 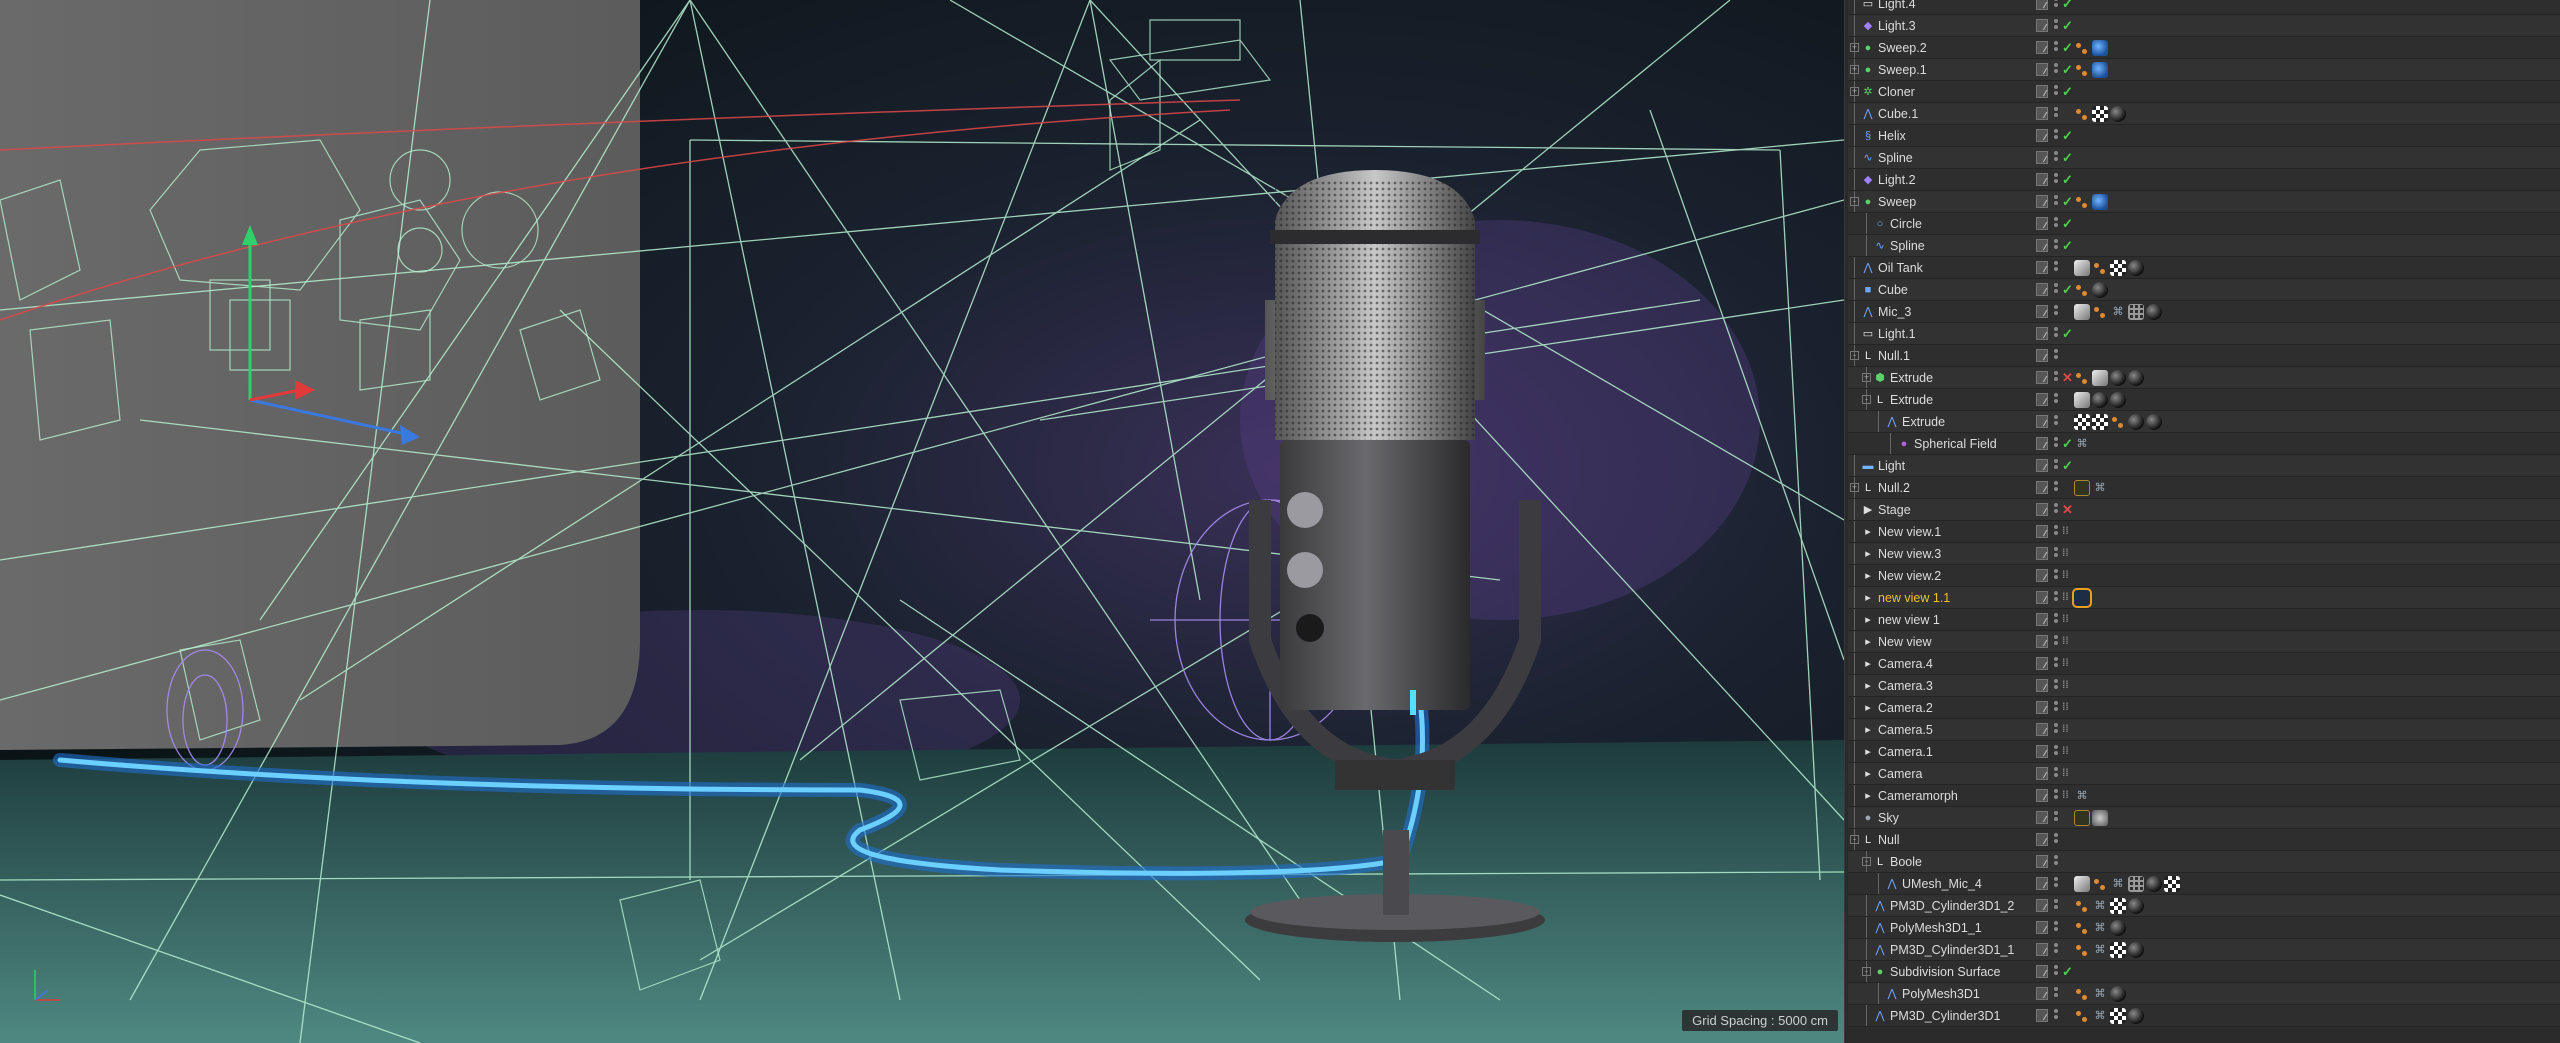 What do you see at coordinates (1942, 884) in the screenshot?
I see `object-name: UMesh_Mic_4` at bounding box center [1942, 884].